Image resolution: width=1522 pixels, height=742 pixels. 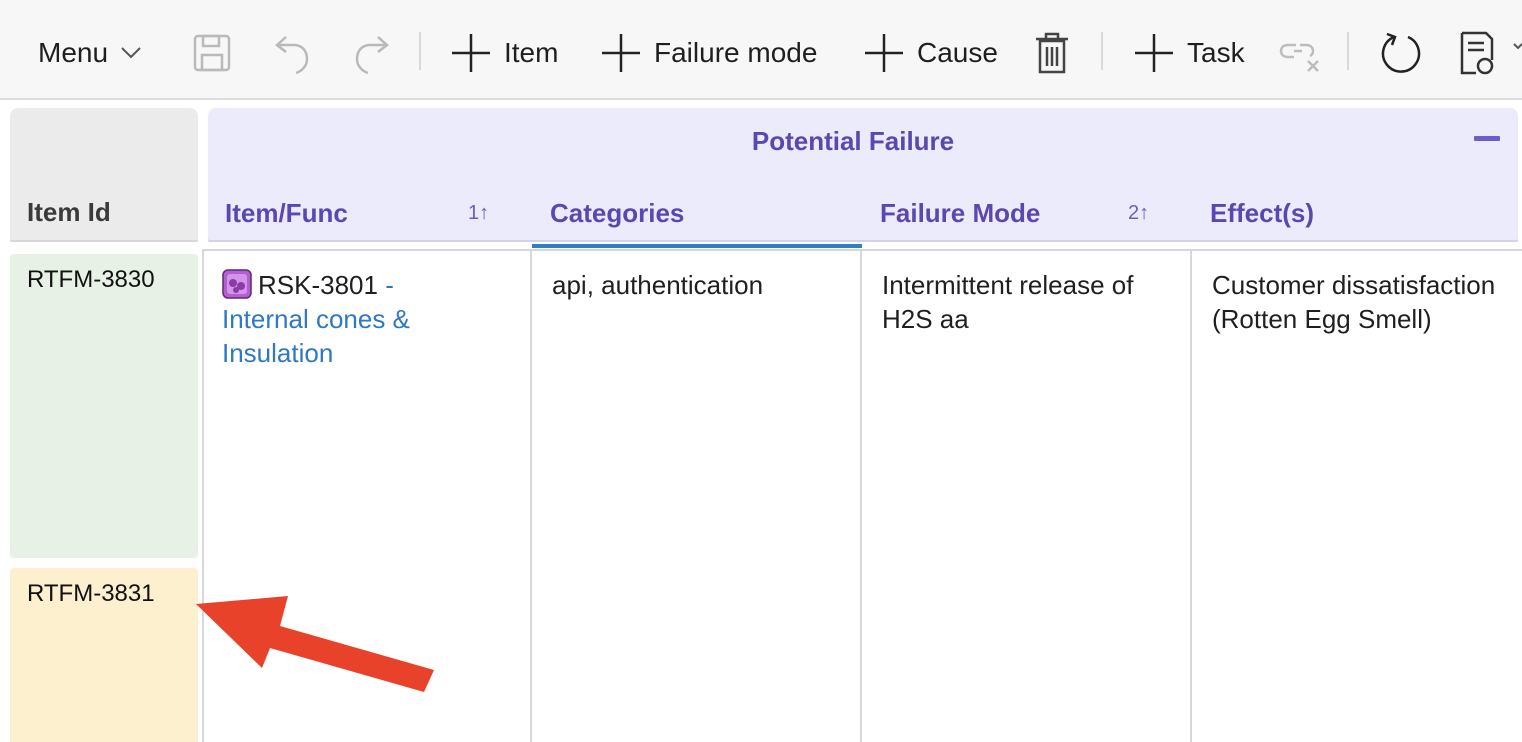 I want to click on column-header-failure-mode: Failure Mode, so click(x=960, y=213).